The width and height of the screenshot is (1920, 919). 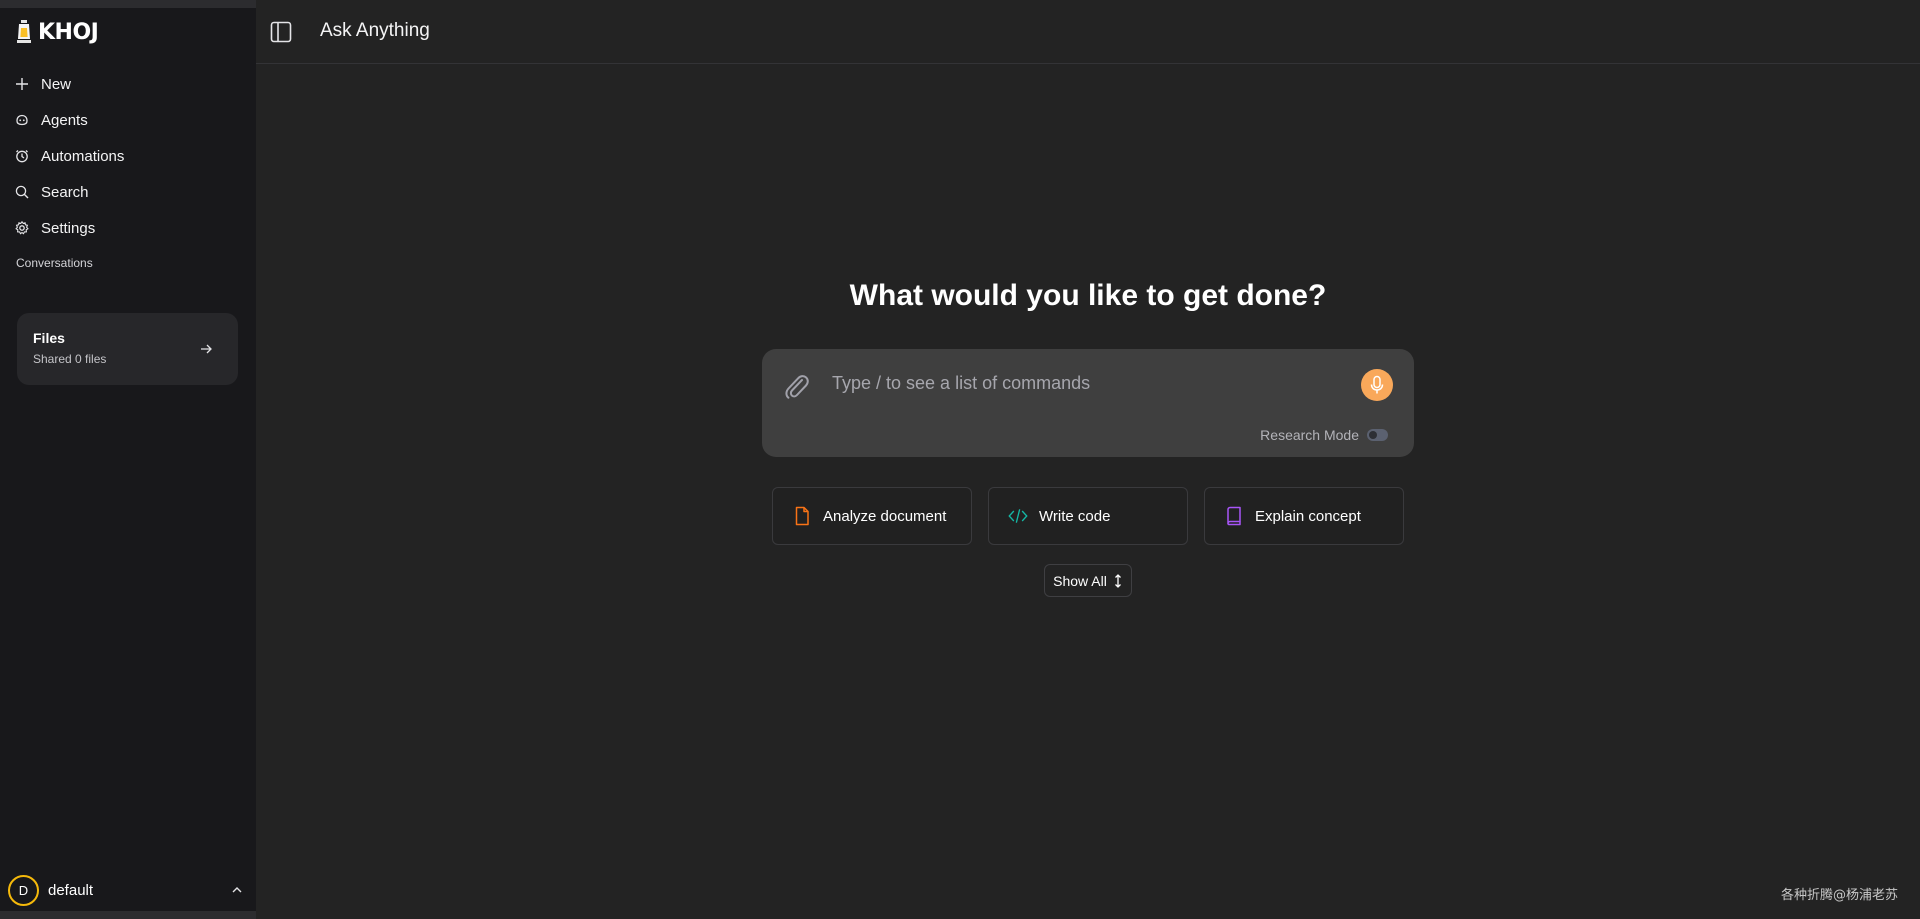 What do you see at coordinates (1308, 516) in the screenshot?
I see `suggestion-label: Explain concept` at bounding box center [1308, 516].